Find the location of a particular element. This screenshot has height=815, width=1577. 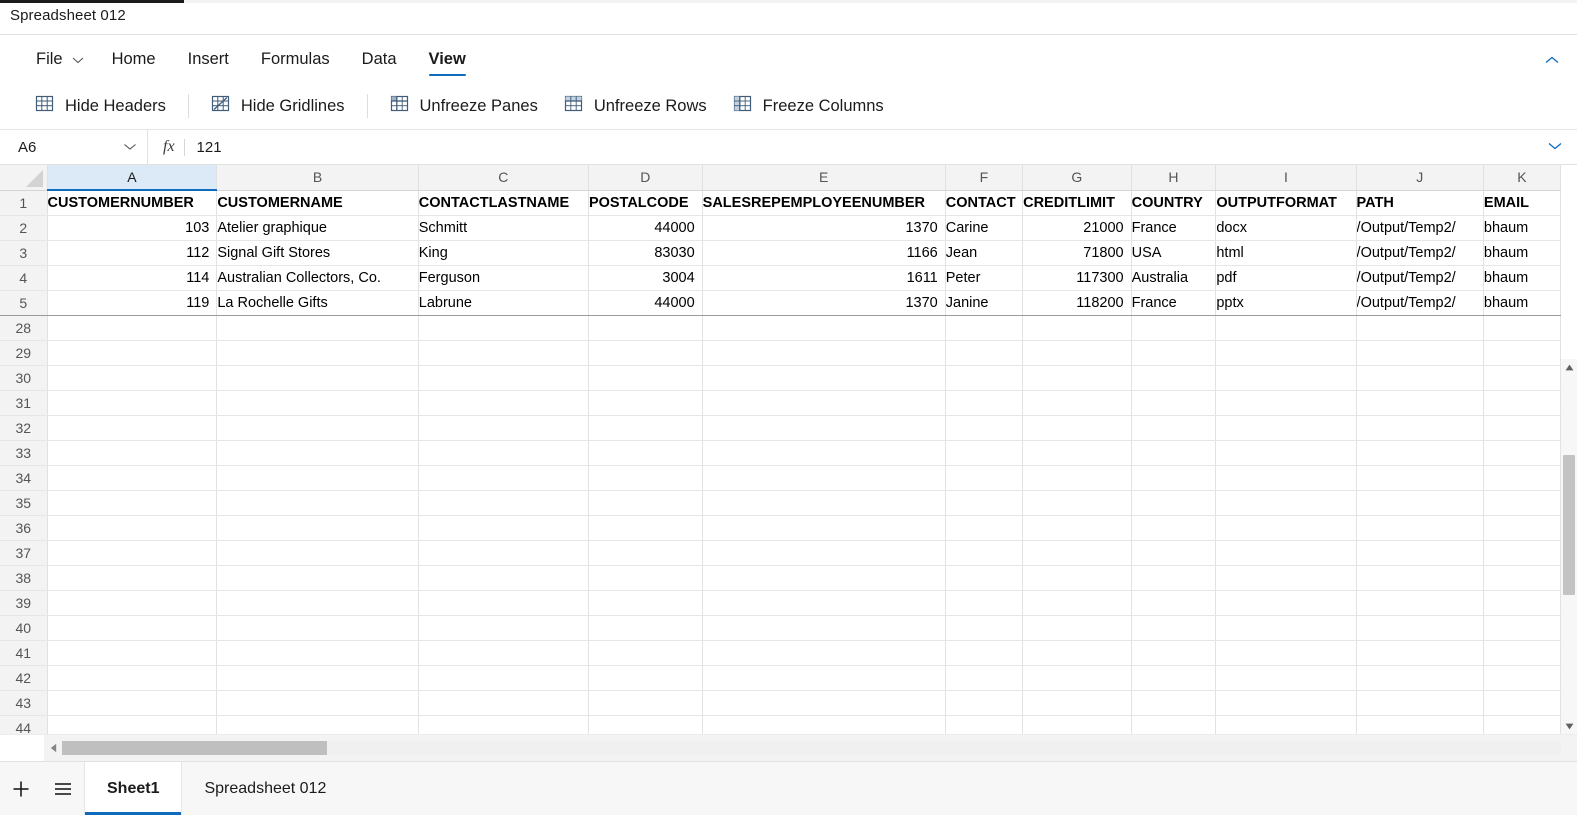

cell-C28 is located at coordinates (503, 328).